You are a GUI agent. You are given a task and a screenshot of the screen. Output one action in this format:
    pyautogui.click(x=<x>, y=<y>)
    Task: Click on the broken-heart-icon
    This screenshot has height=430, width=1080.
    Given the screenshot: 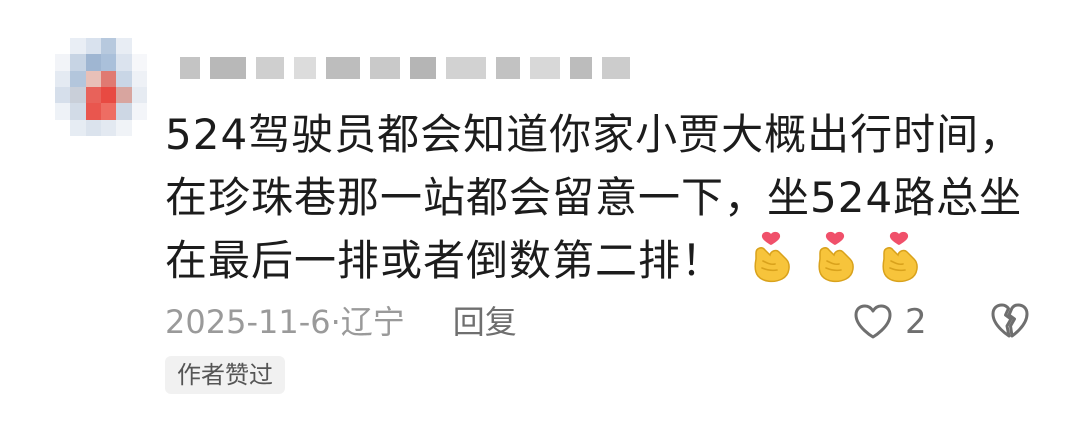 What is the action you would take?
    pyautogui.click(x=1010, y=320)
    